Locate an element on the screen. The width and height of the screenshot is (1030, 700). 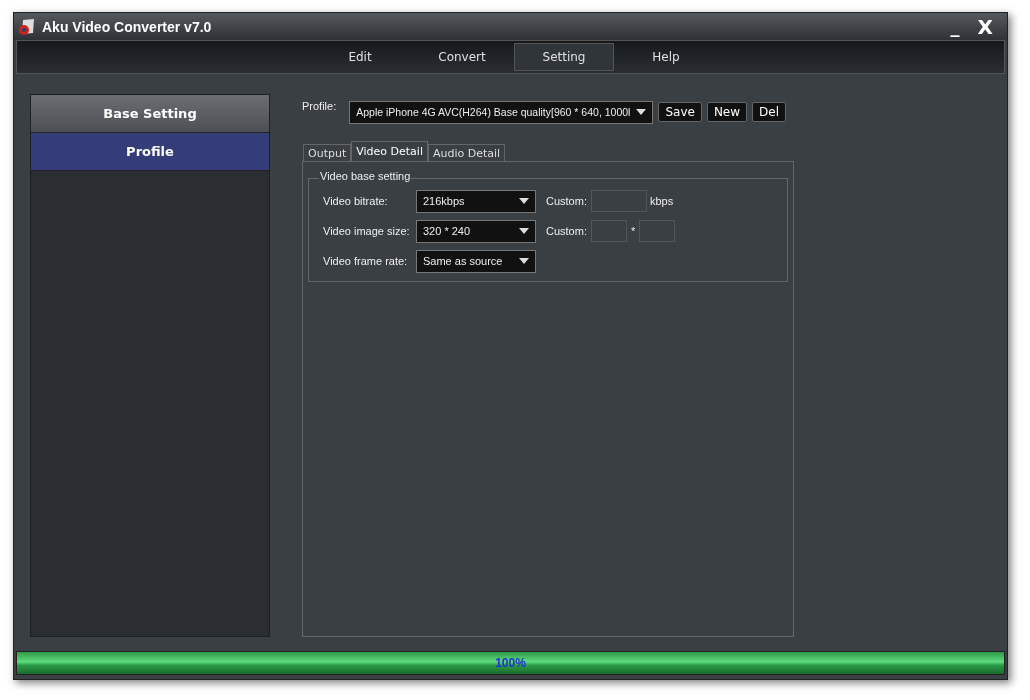
profile-button: Del is located at coordinates (769, 112).